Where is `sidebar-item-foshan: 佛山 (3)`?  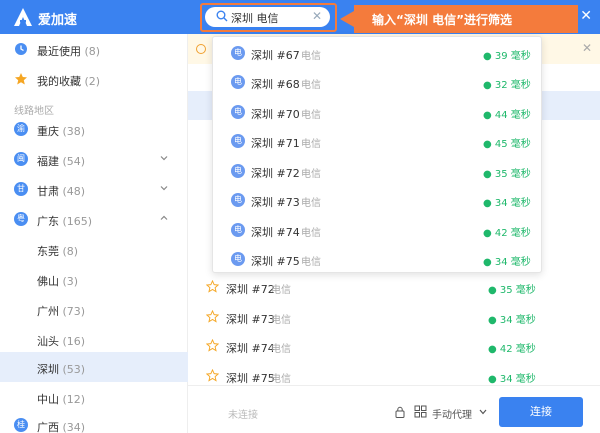 sidebar-item-foshan: 佛山 (3) is located at coordinates (94, 279).